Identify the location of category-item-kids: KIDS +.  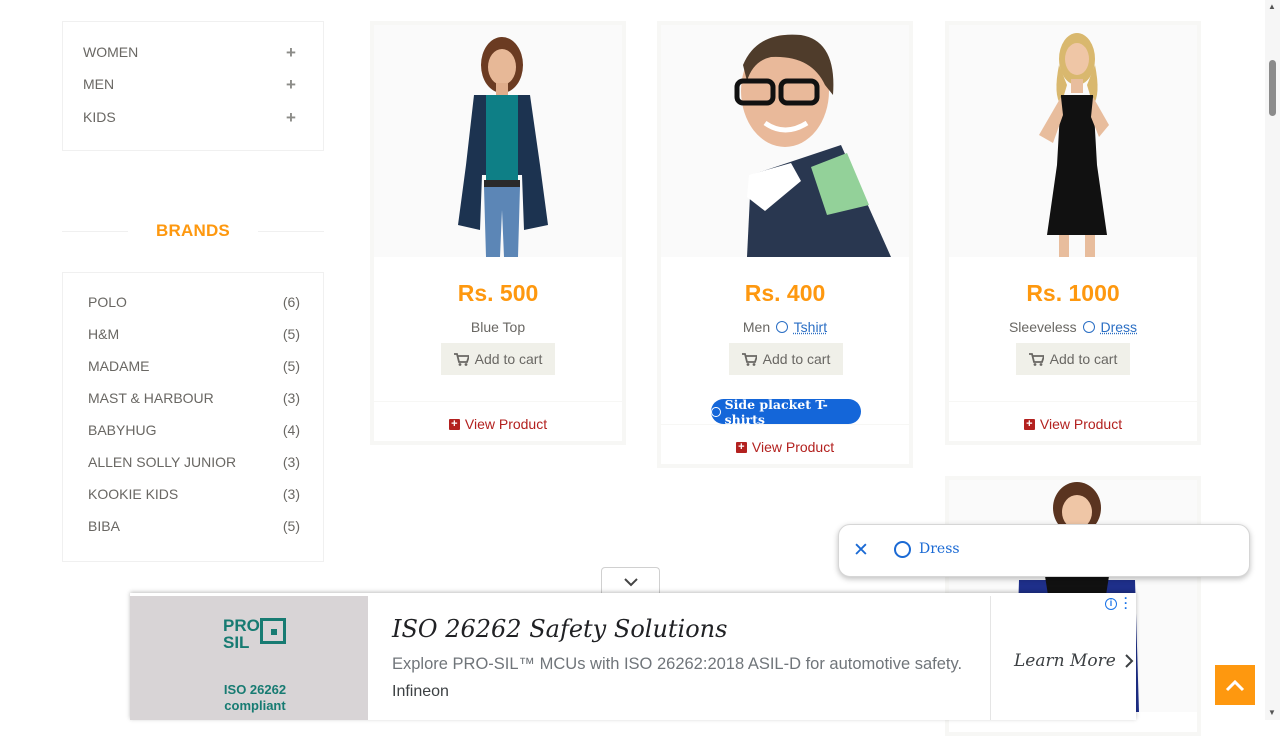
(190, 117).